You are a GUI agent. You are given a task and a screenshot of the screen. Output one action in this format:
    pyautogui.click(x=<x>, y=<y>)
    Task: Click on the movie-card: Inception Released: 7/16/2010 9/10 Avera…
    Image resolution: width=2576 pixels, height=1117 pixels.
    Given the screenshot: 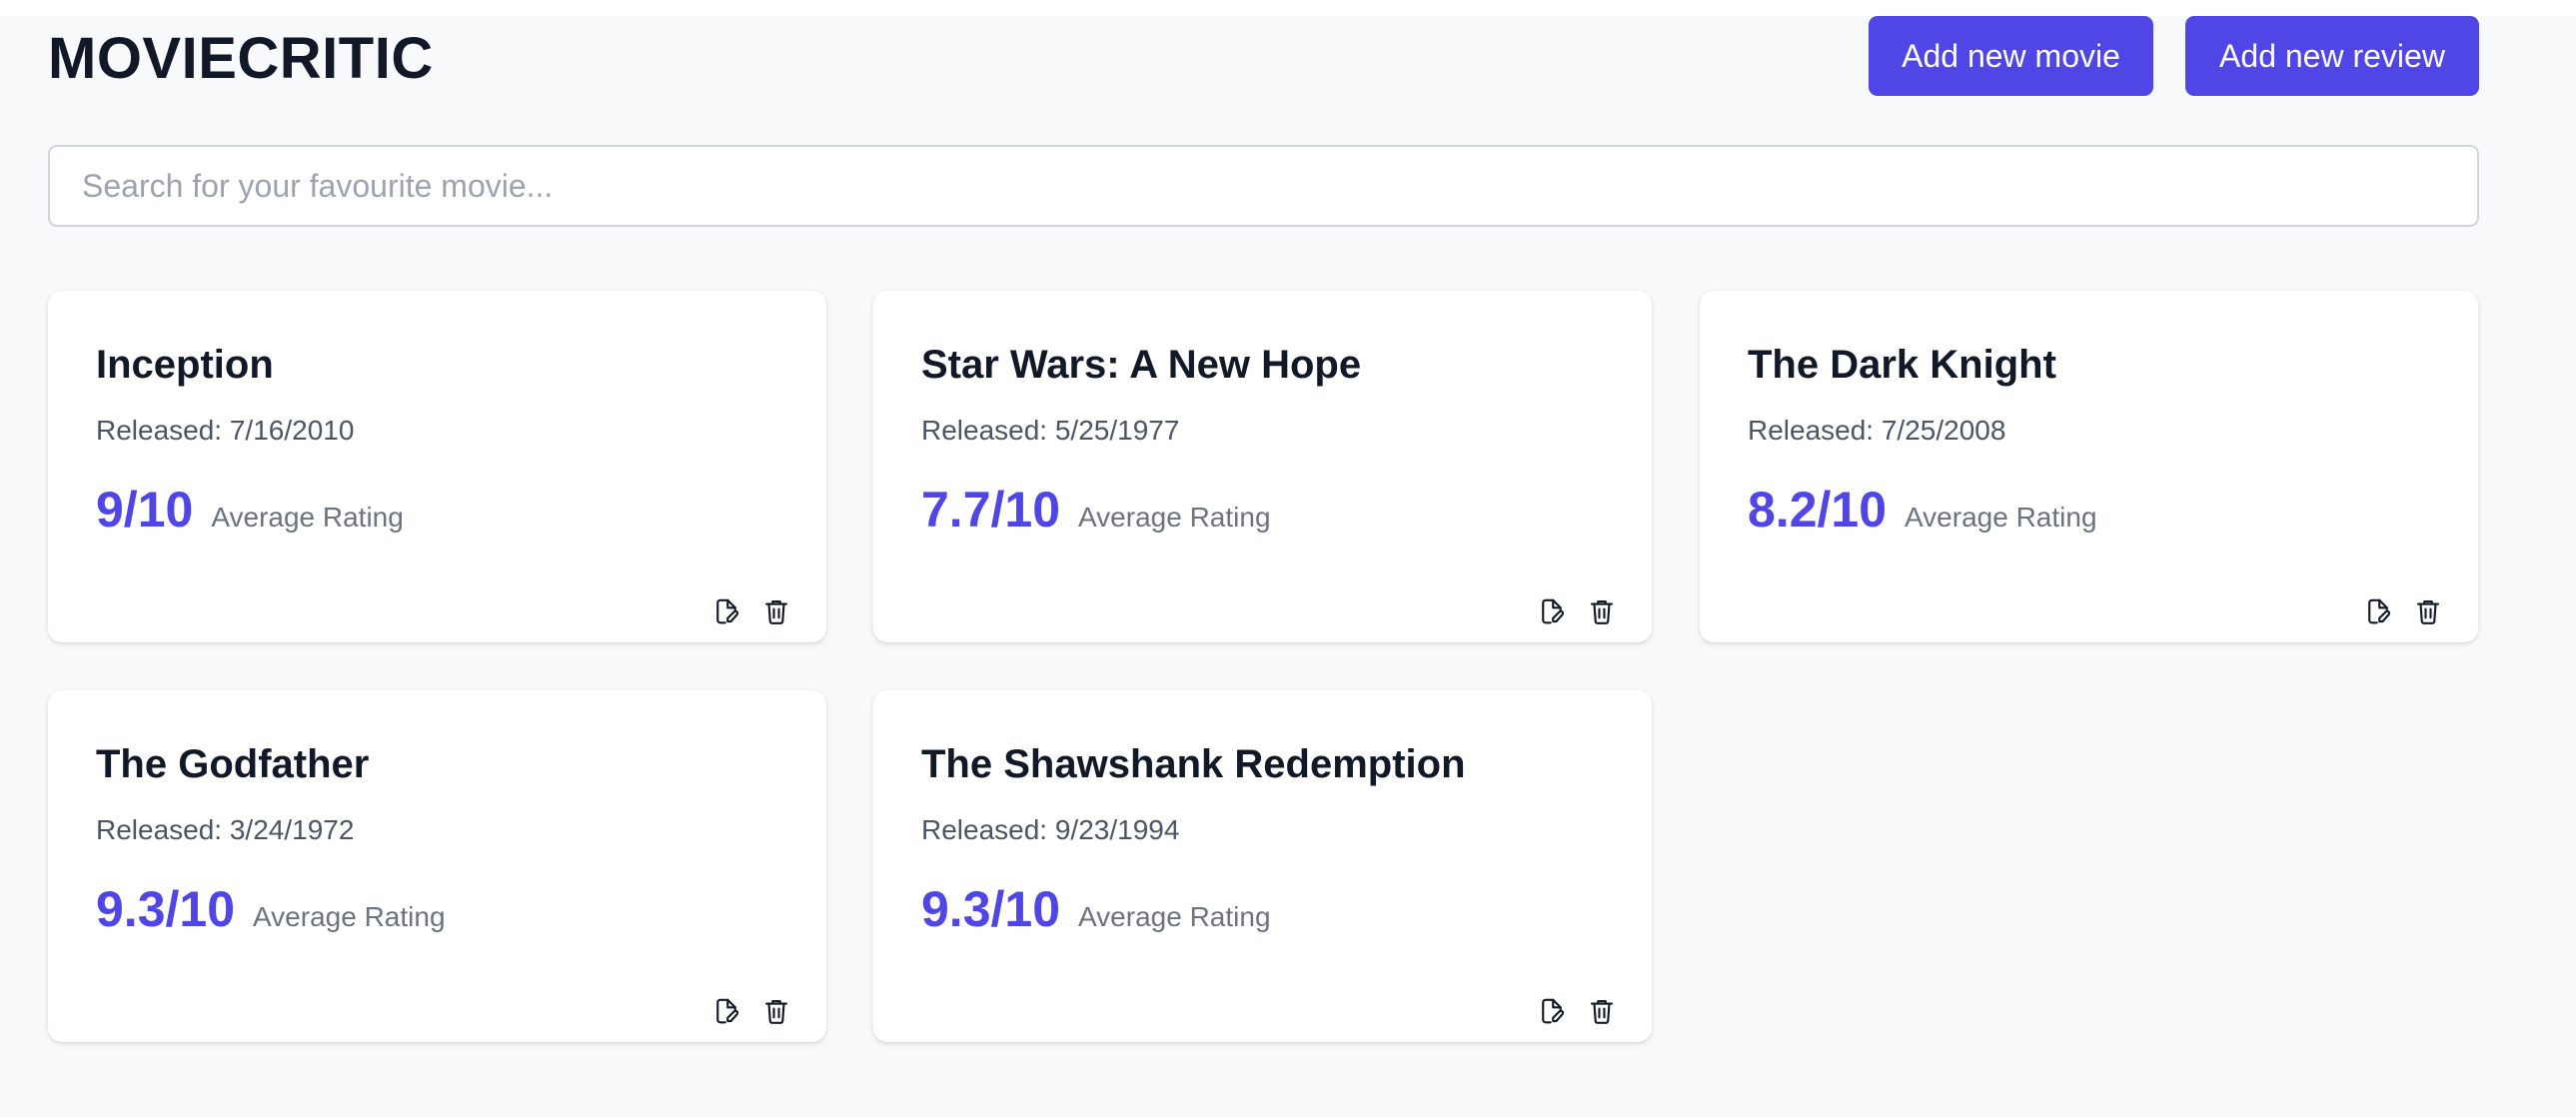 What is the action you would take?
    pyautogui.click(x=437, y=466)
    